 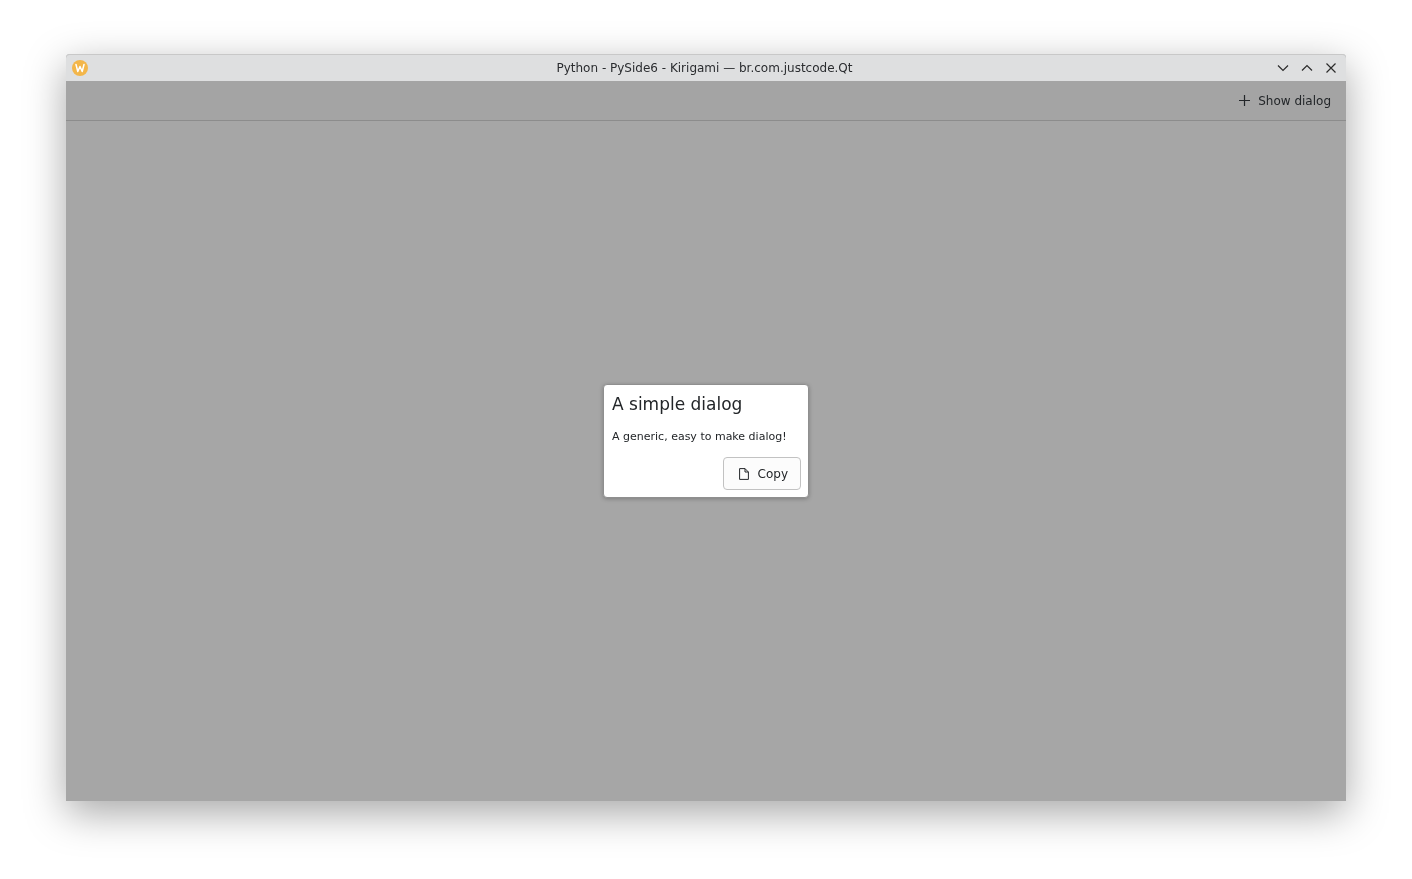 What do you see at coordinates (743, 473) in the screenshot?
I see `document-icon` at bounding box center [743, 473].